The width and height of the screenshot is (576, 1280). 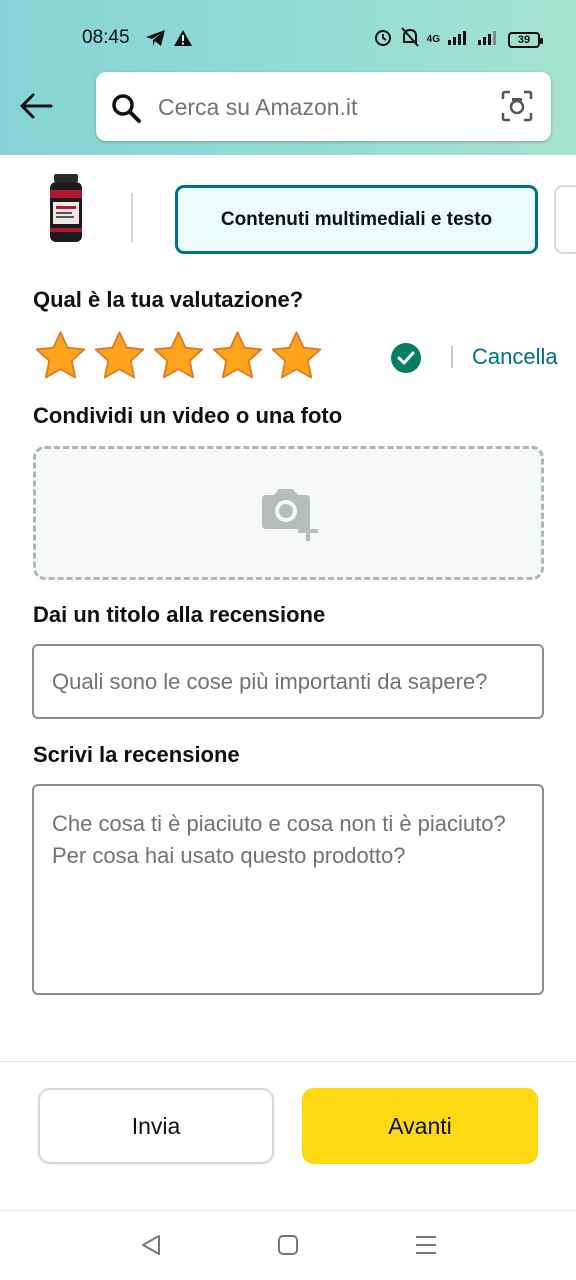 What do you see at coordinates (290, 515) in the screenshot?
I see `add-photo-icon` at bounding box center [290, 515].